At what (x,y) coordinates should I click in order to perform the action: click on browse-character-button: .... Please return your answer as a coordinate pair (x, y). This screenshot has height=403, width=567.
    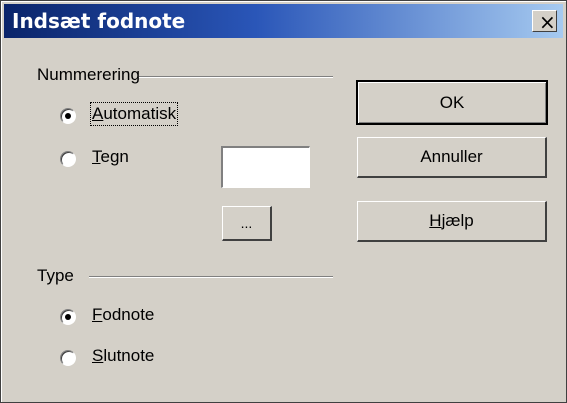
    Looking at the image, I should click on (247, 223).